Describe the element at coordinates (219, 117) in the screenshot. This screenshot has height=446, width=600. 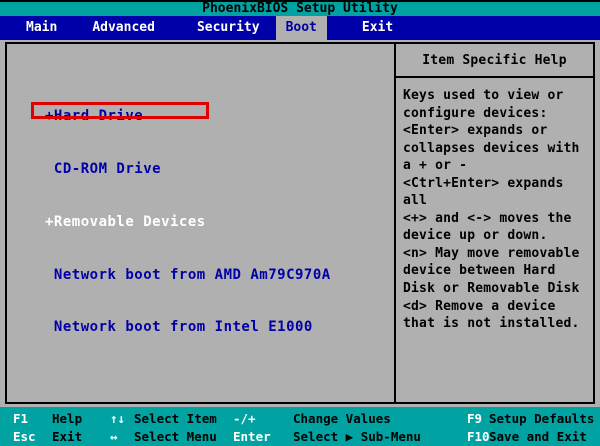
I see `boot-item-hard-drive: +Hard Drive` at that location.